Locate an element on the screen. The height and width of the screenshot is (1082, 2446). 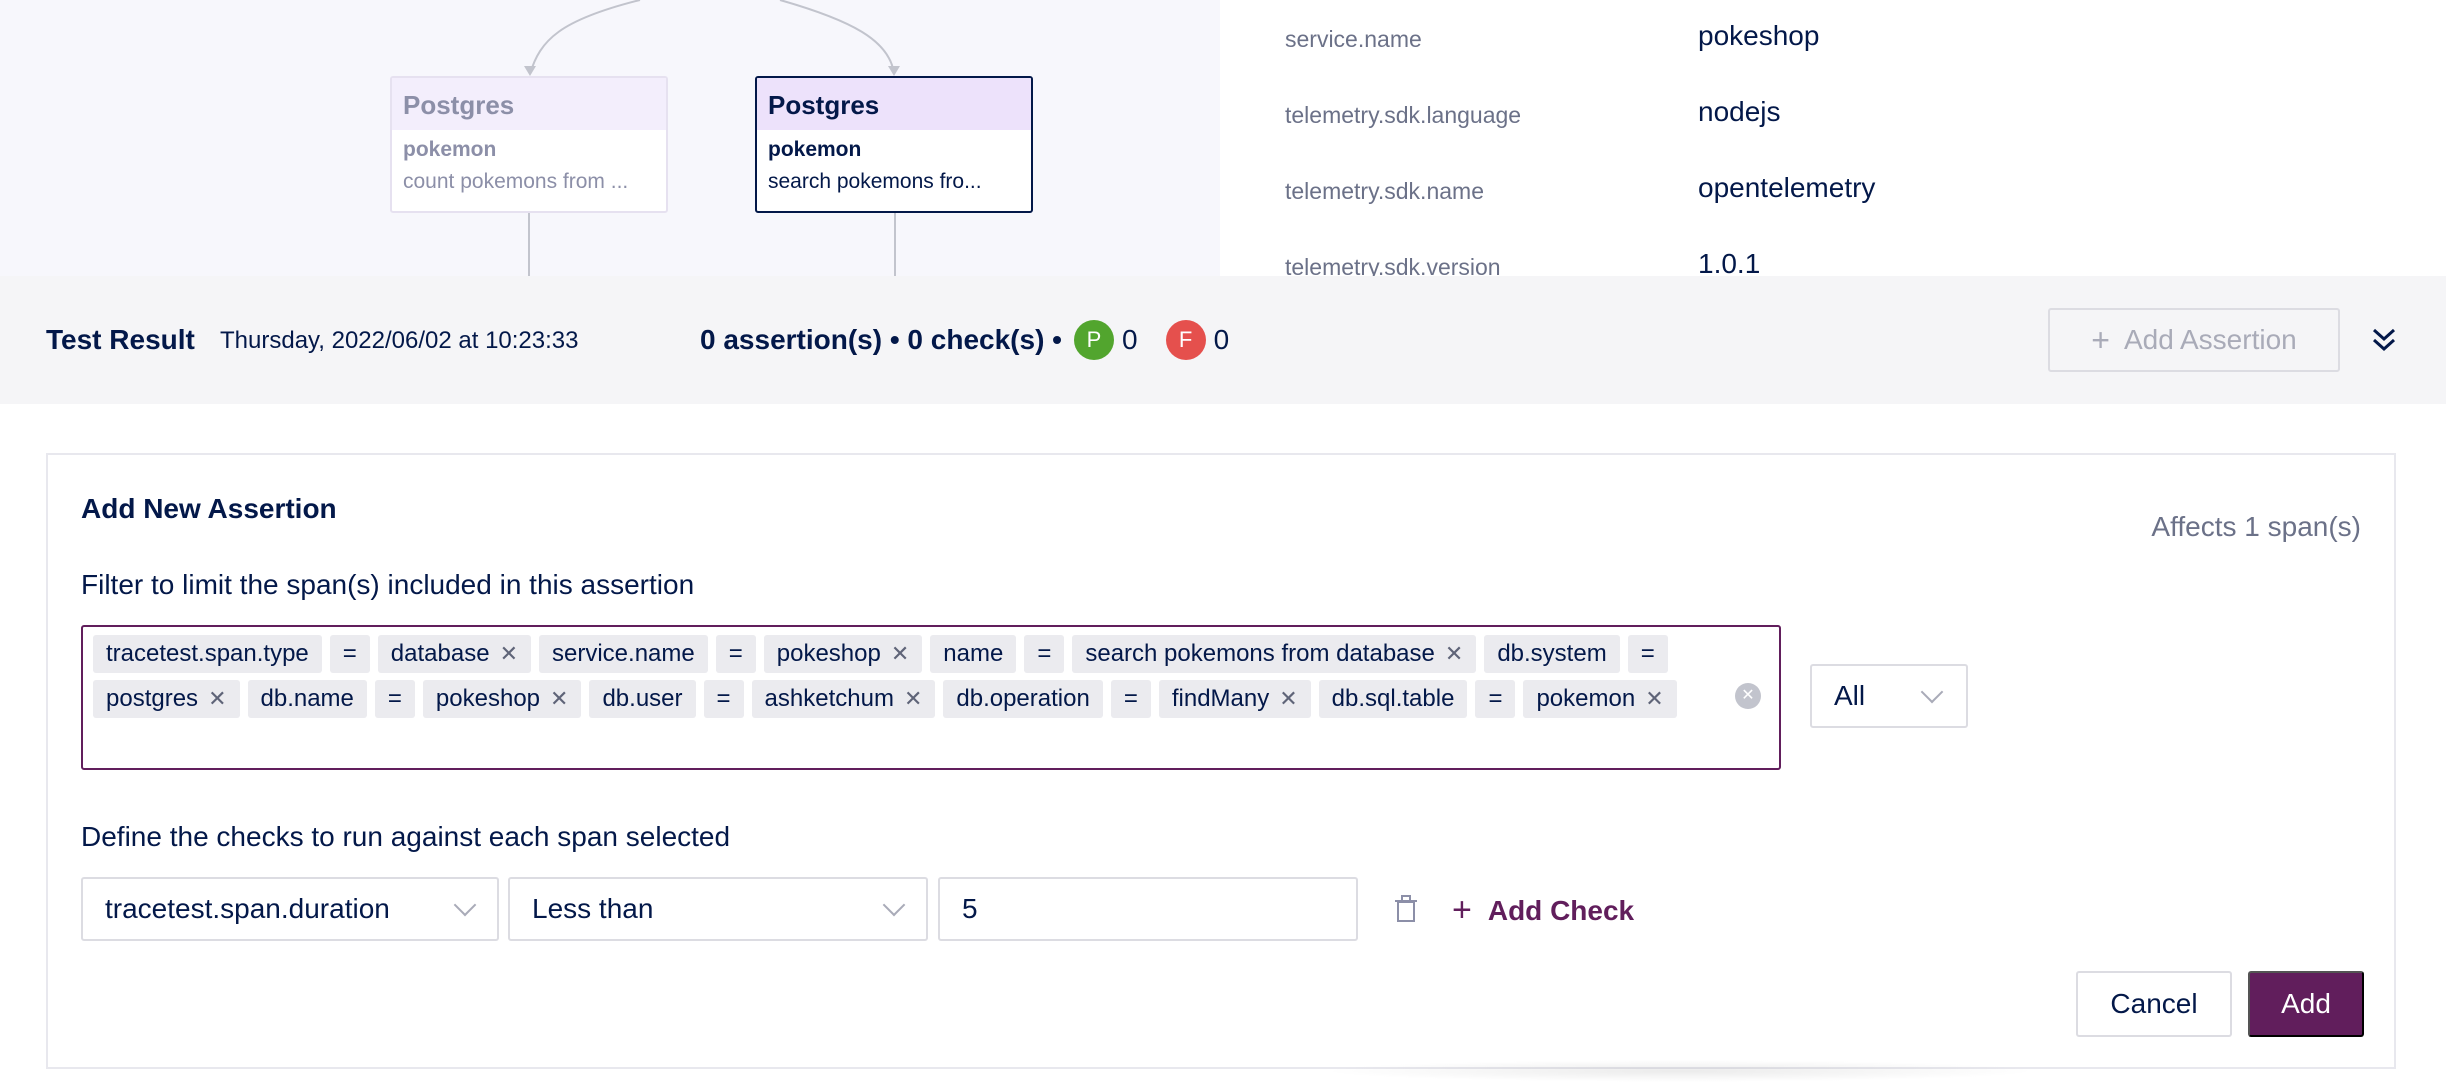
filter-key-tag: name is located at coordinates (973, 654).